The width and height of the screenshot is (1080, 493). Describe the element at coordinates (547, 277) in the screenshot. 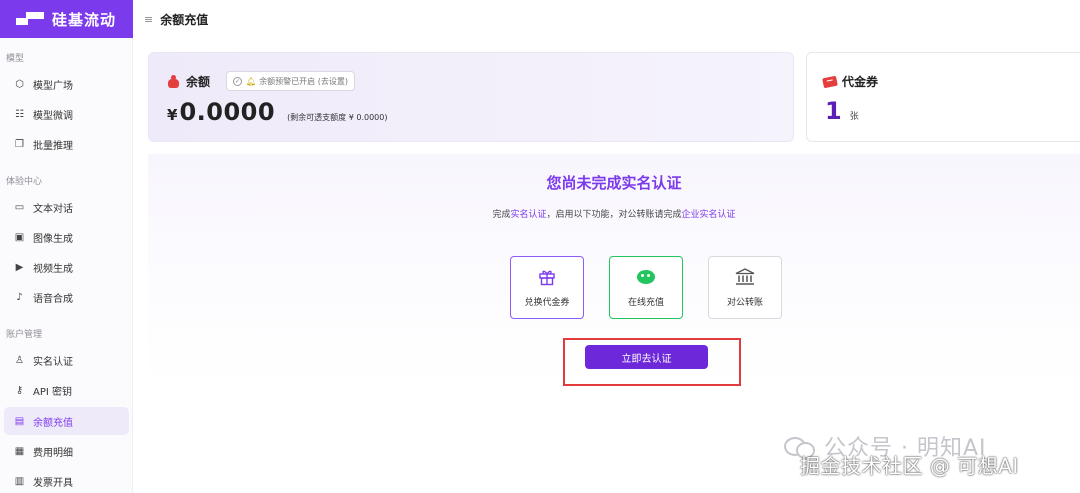

I see `gift-icon` at that location.